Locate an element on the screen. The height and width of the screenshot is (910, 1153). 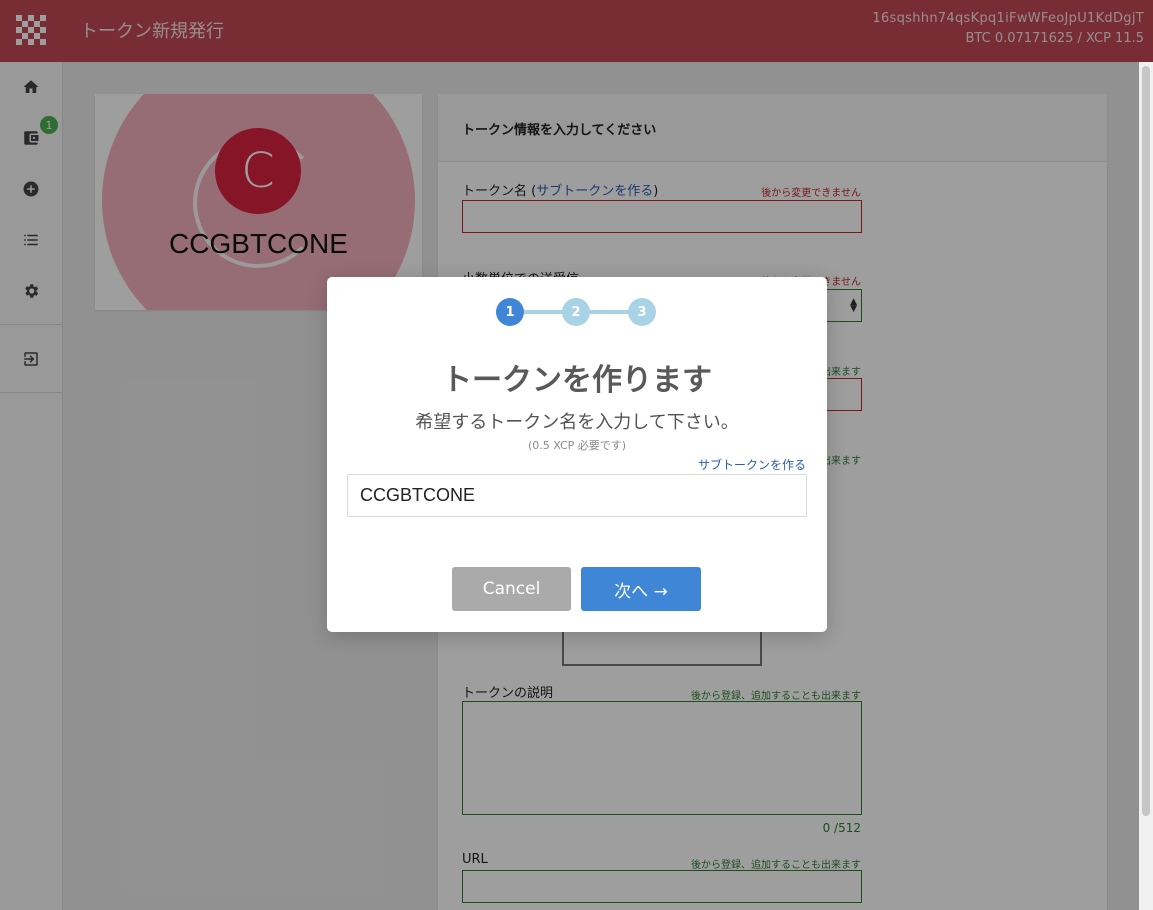
dialog-subtitle: 希望するトークン名を入力して下さい。 is located at coordinates (577, 422).